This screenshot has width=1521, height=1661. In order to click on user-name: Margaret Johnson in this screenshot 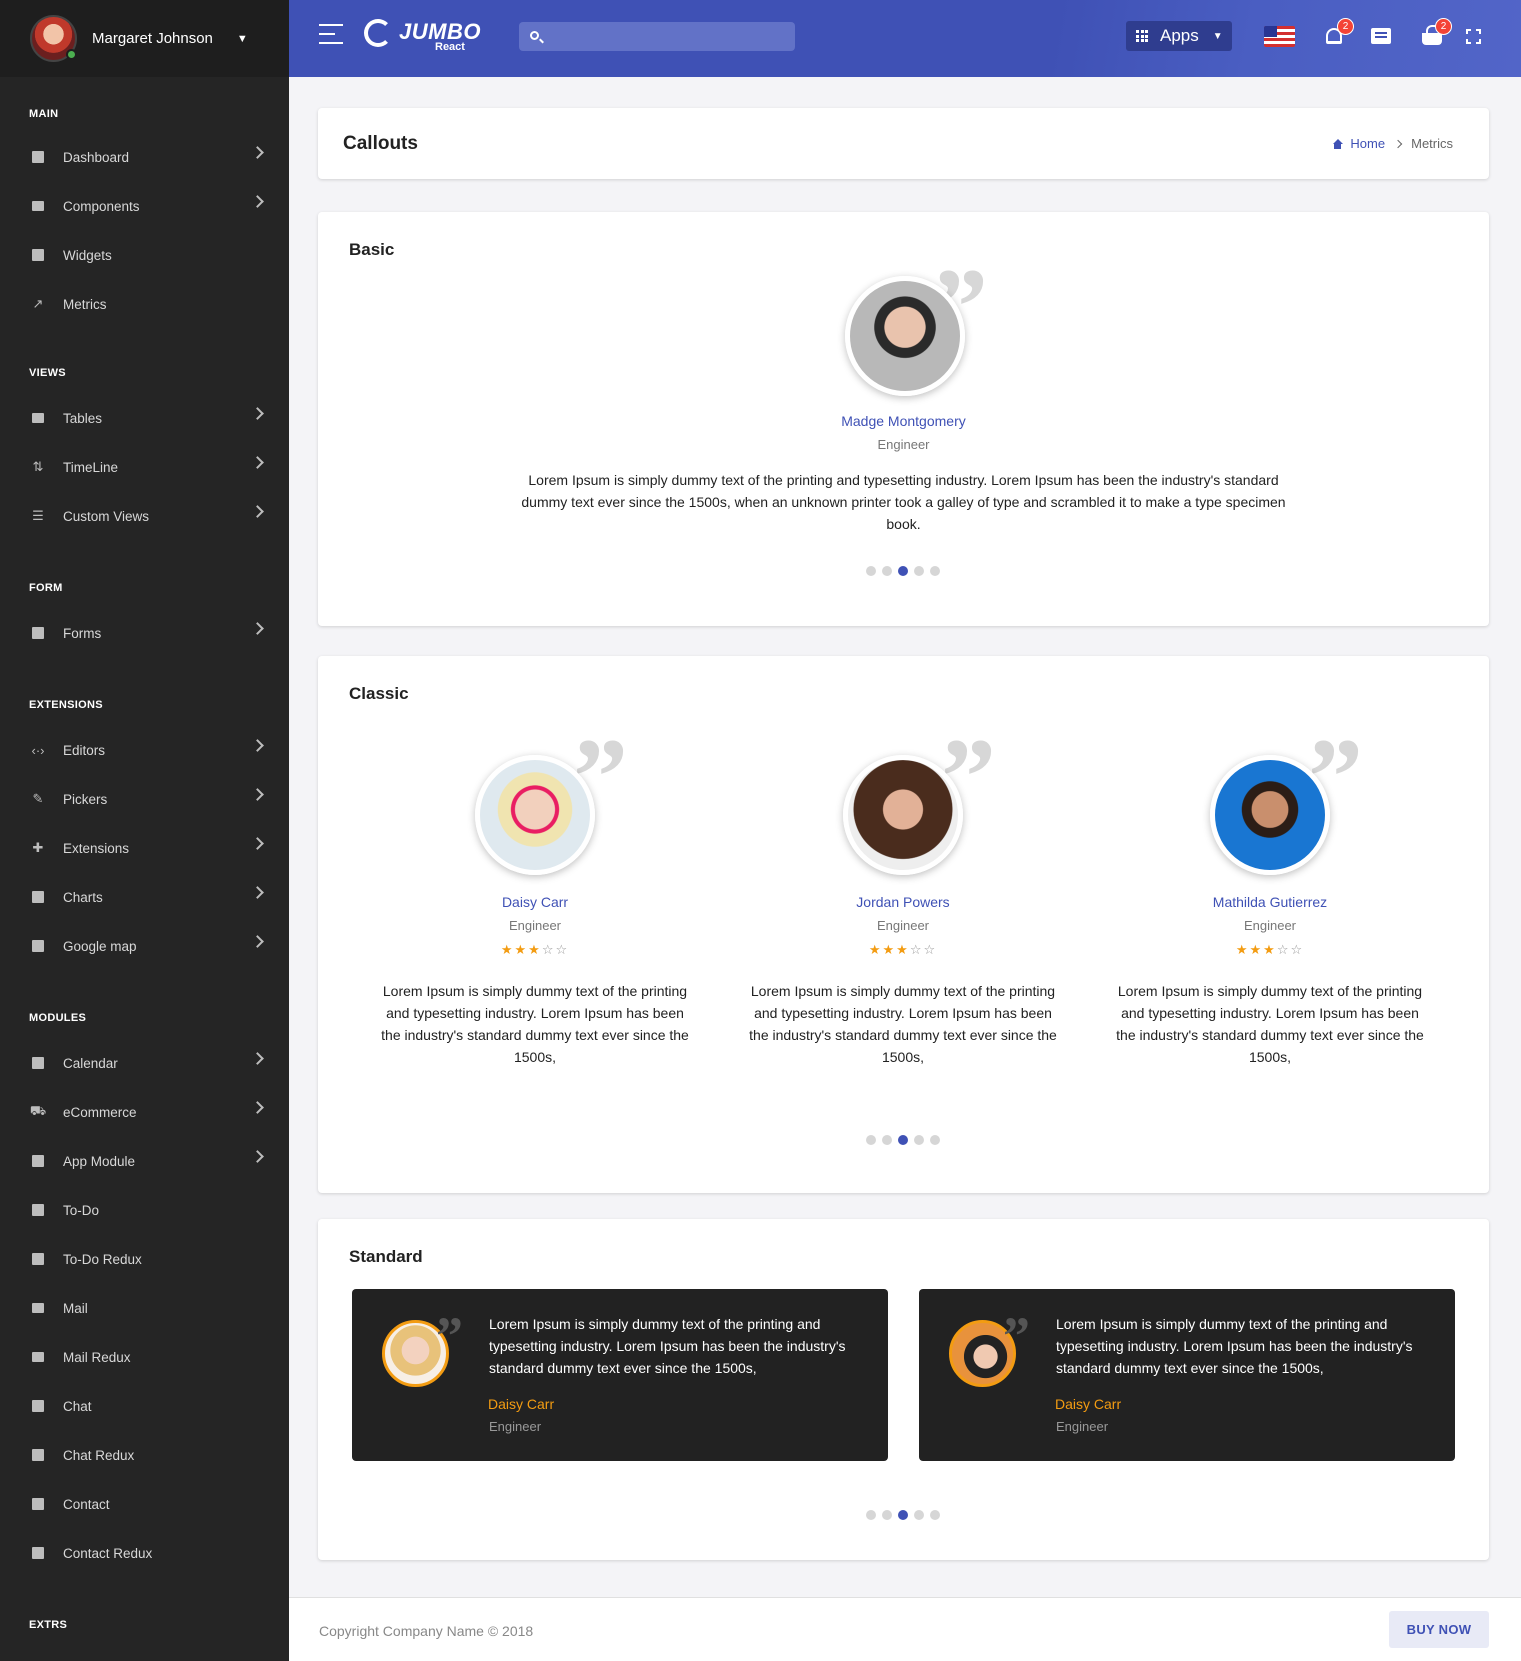, I will do `click(152, 38)`.